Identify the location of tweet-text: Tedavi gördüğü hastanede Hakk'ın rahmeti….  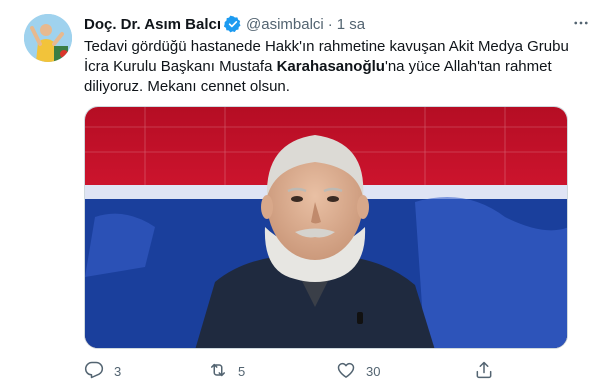
(334, 67).